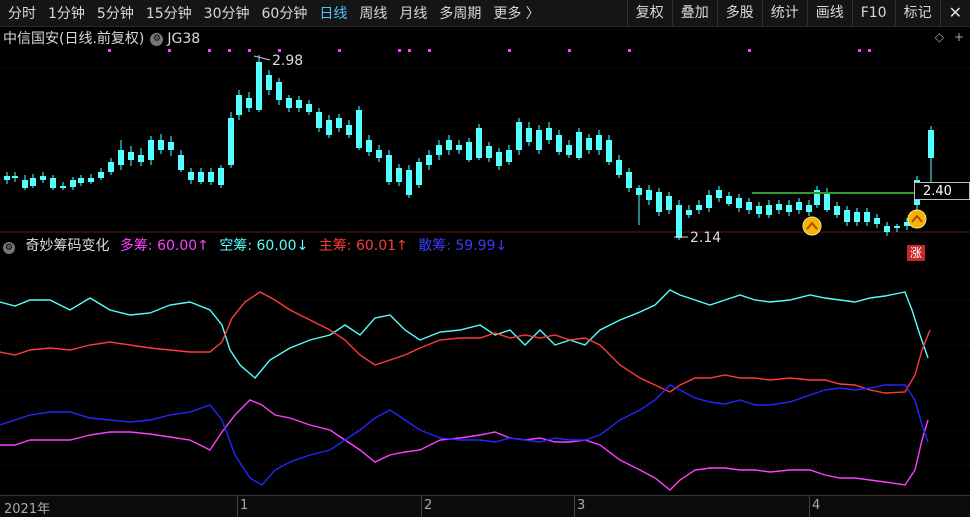  Describe the element at coordinates (942, 191) in the screenshot. I see `last-price-tag: 2.40` at that location.